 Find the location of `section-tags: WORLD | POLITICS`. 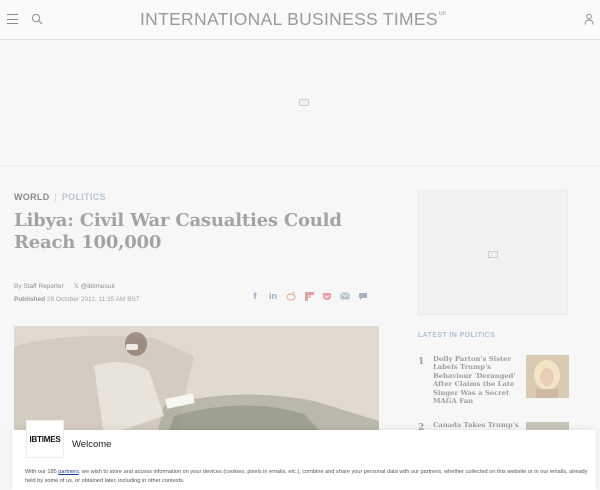

section-tags: WORLD | POLITICS is located at coordinates (60, 197).